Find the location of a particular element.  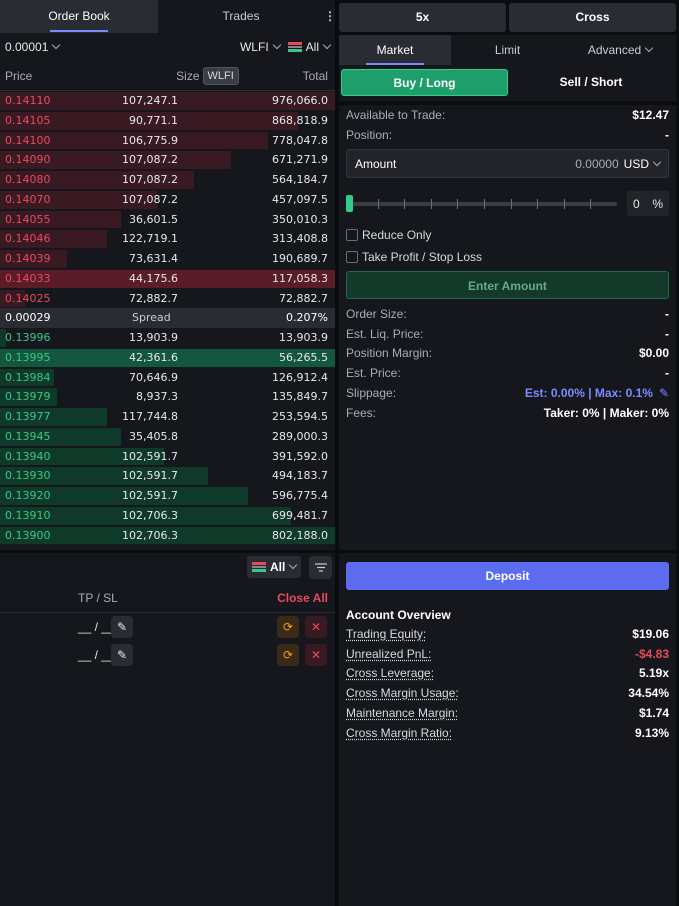

ask-total: 778,047.8 is located at coordinates (300, 140).